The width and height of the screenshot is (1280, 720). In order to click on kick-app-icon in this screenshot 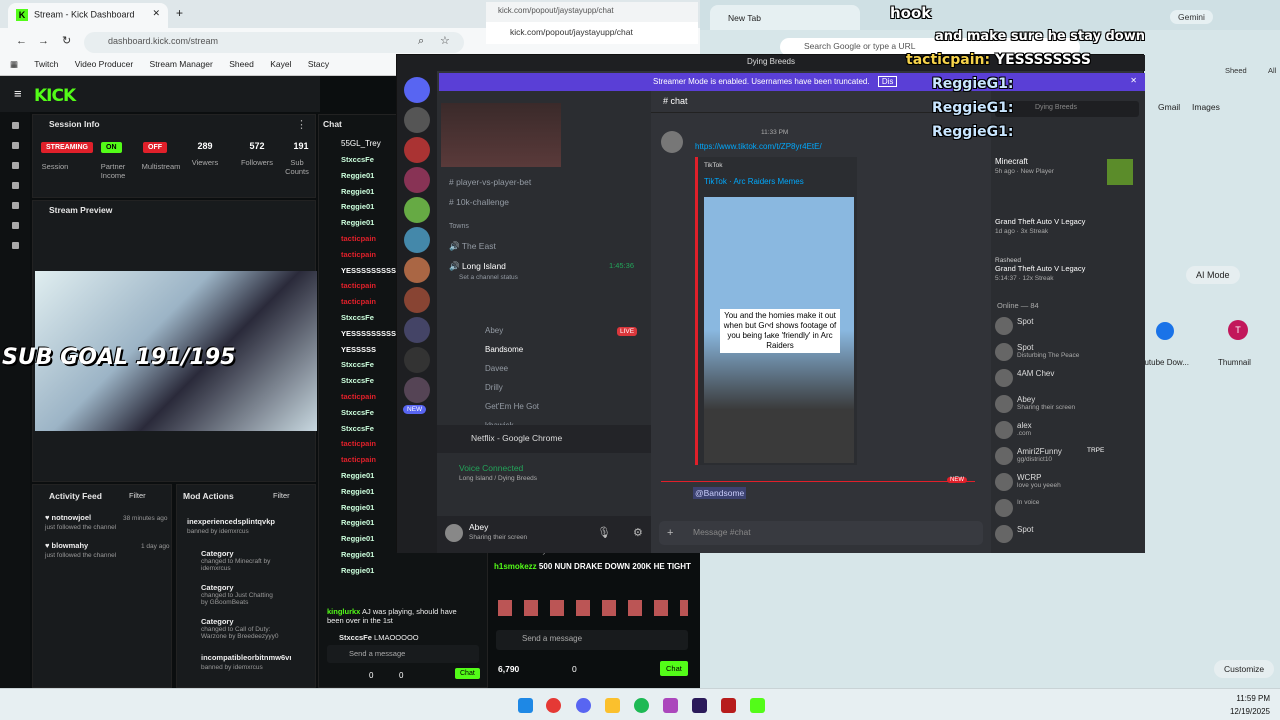, I will do `click(757, 705)`.